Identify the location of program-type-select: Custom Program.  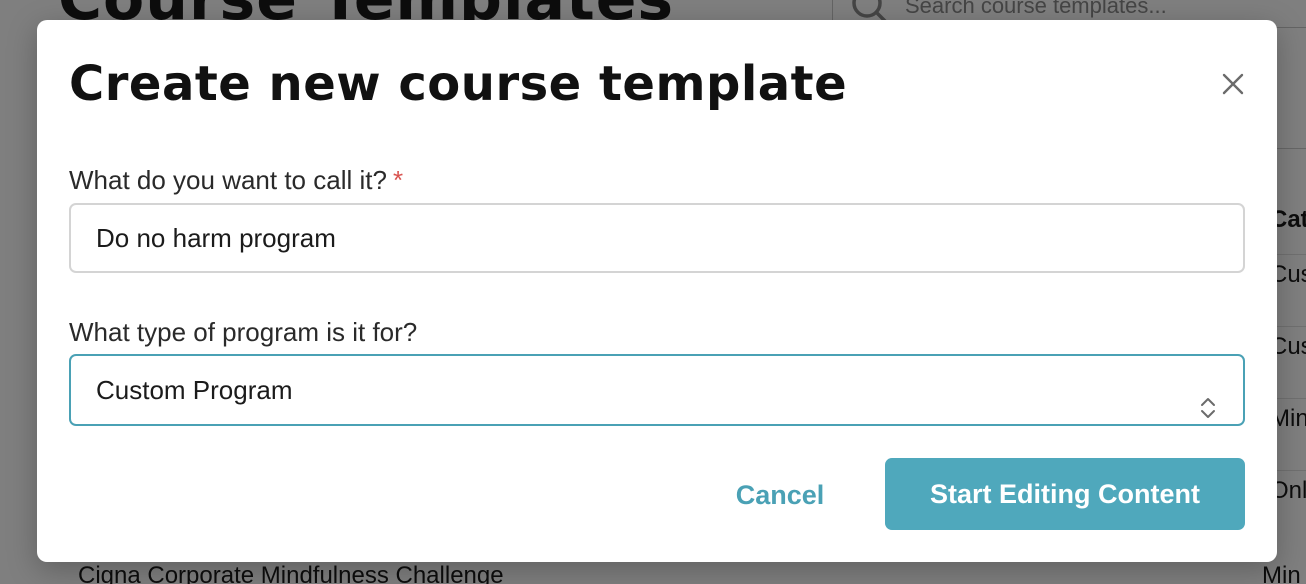
(657, 390).